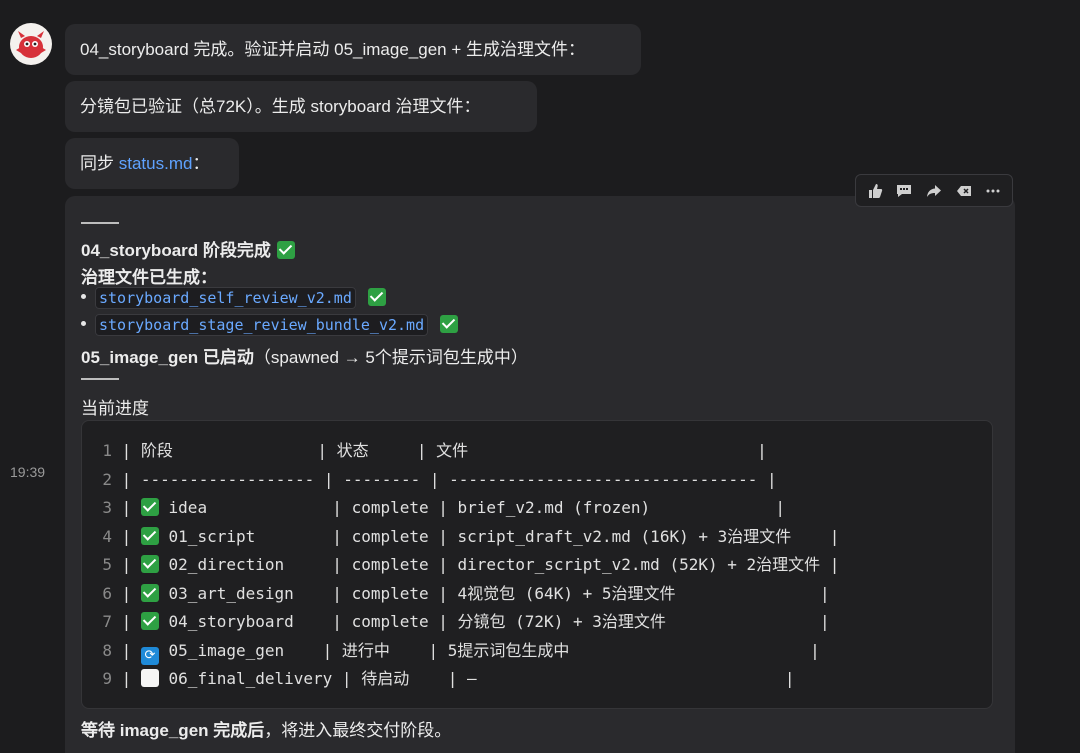 Image resolution: width=1080 pixels, height=753 pixels. What do you see at coordinates (107, 650) in the screenshot?
I see `line-number: 8` at bounding box center [107, 650].